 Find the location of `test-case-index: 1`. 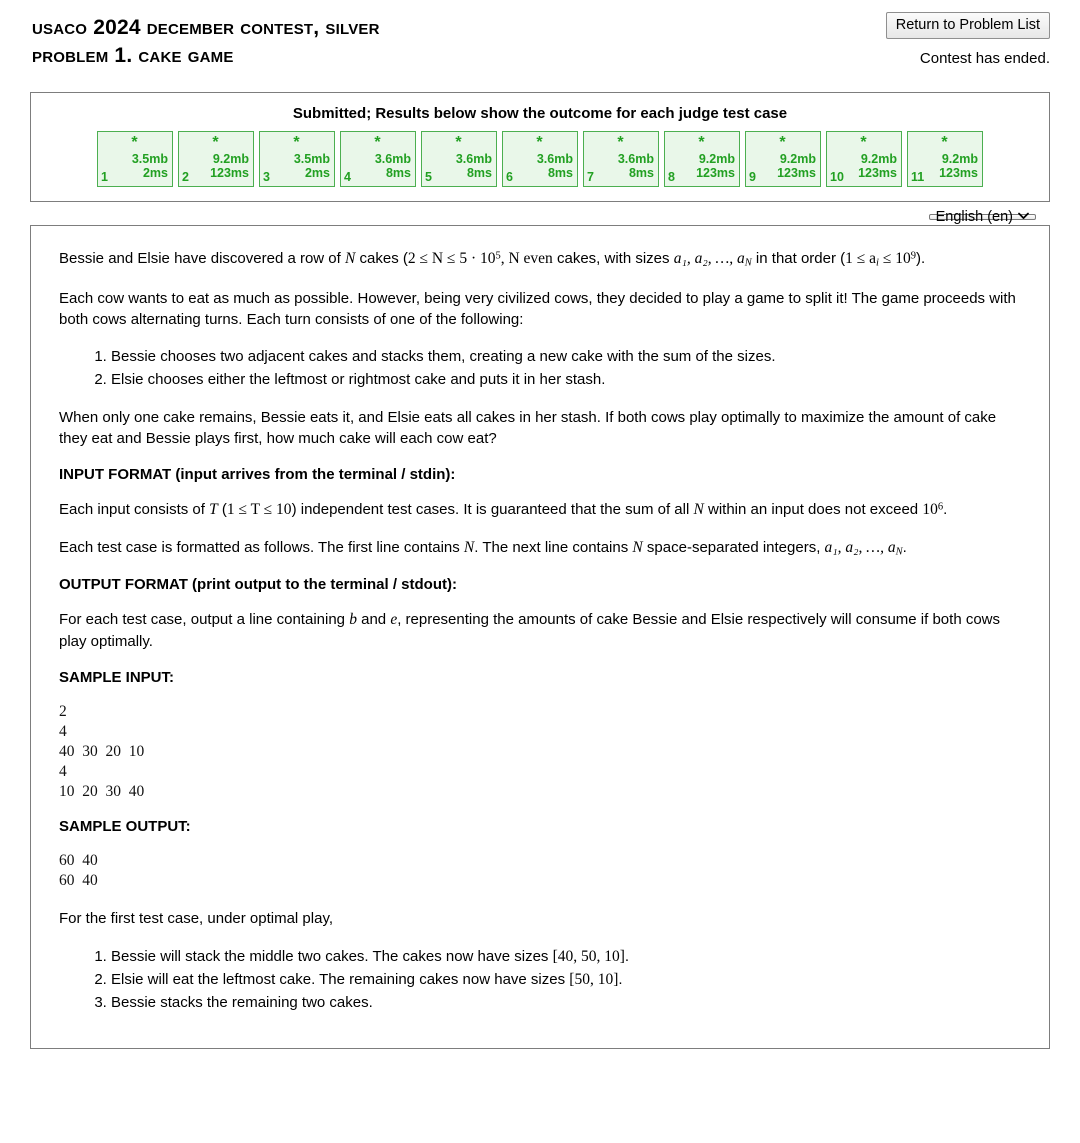

test-case-index: 1 is located at coordinates (104, 177).